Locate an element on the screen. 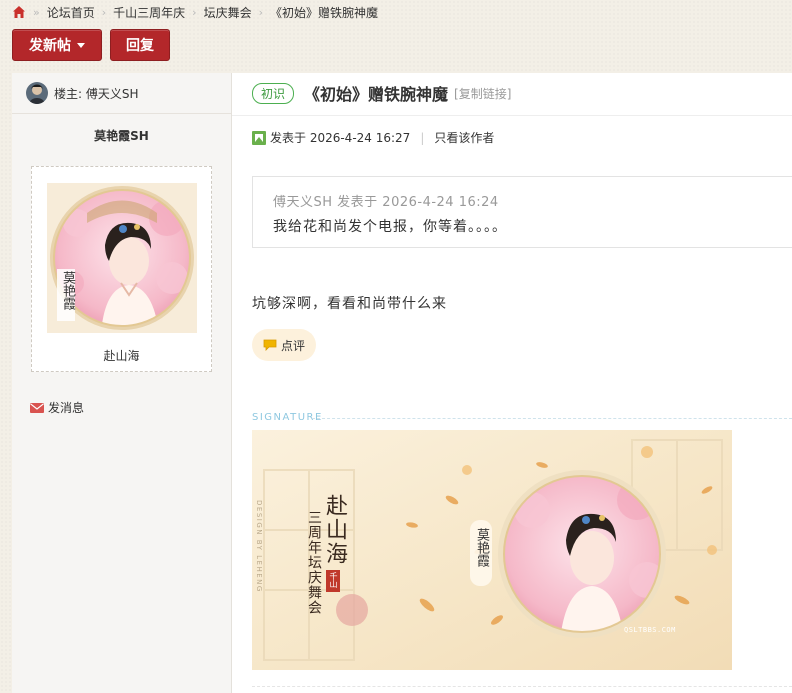  posted-at: 发表于 2026-4-24 16:27 is located at coordinates (340, 138).